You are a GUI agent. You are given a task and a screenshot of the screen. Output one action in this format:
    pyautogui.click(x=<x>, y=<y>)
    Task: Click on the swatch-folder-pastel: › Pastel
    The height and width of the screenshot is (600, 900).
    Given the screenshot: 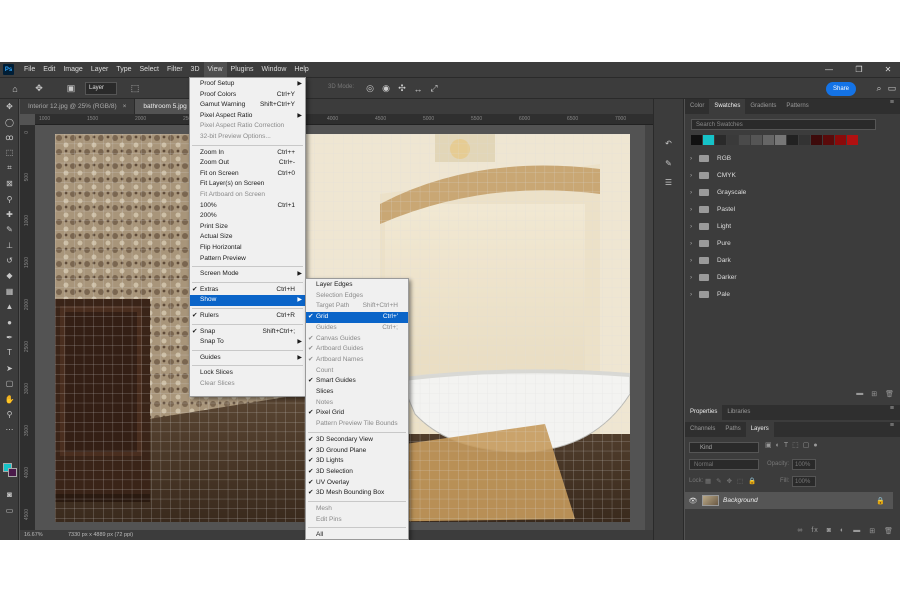 What is the action you would take?
    pyautogui.click(x=792, y=209)
    